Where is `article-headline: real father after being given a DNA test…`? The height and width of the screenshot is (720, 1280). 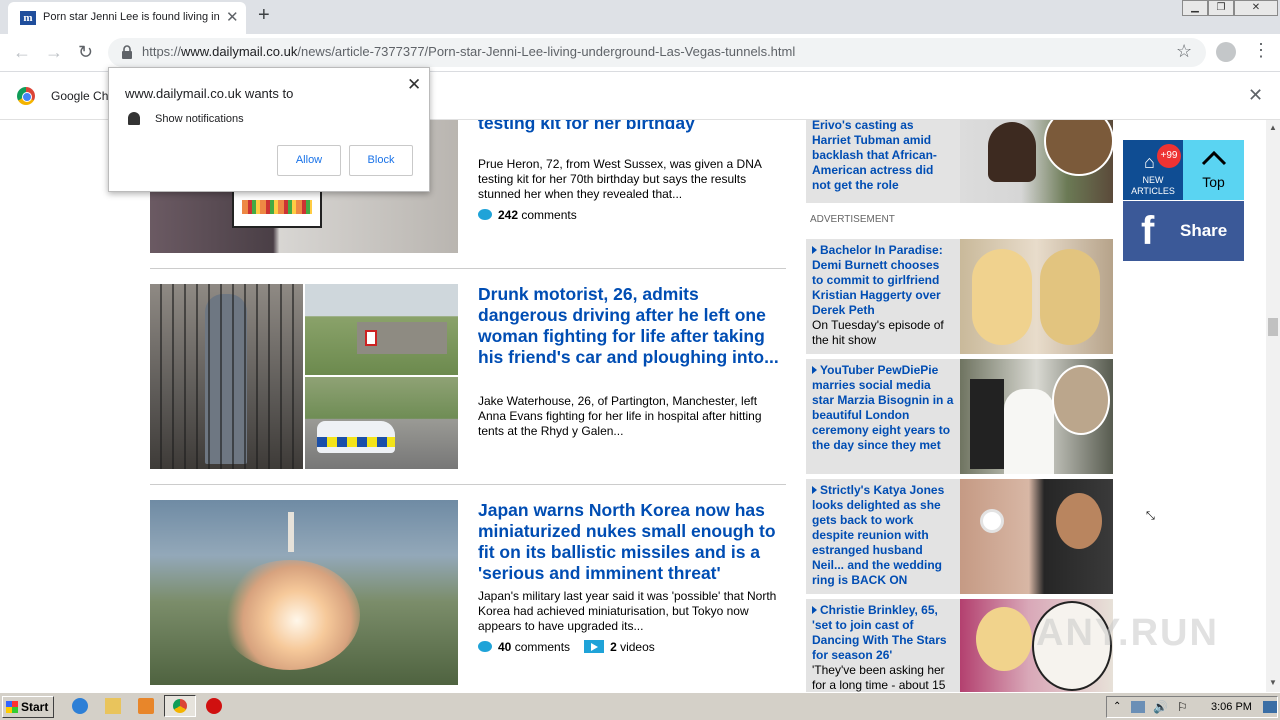 article-headline: real father after being given a DNA test… is located at coordinates (630, 127).